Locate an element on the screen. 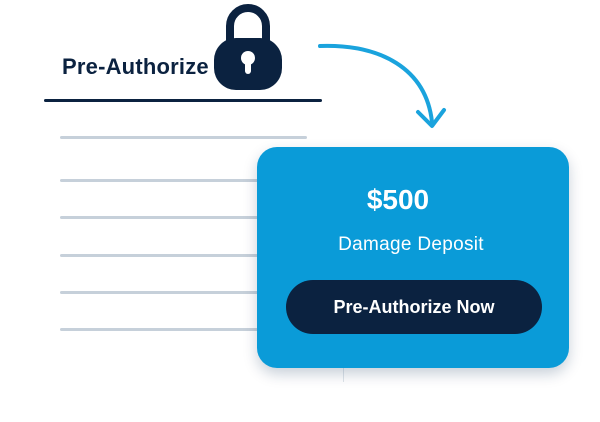  preauthorize-now-button: Pre-Authorize Now is located at coordinates (414, 307).